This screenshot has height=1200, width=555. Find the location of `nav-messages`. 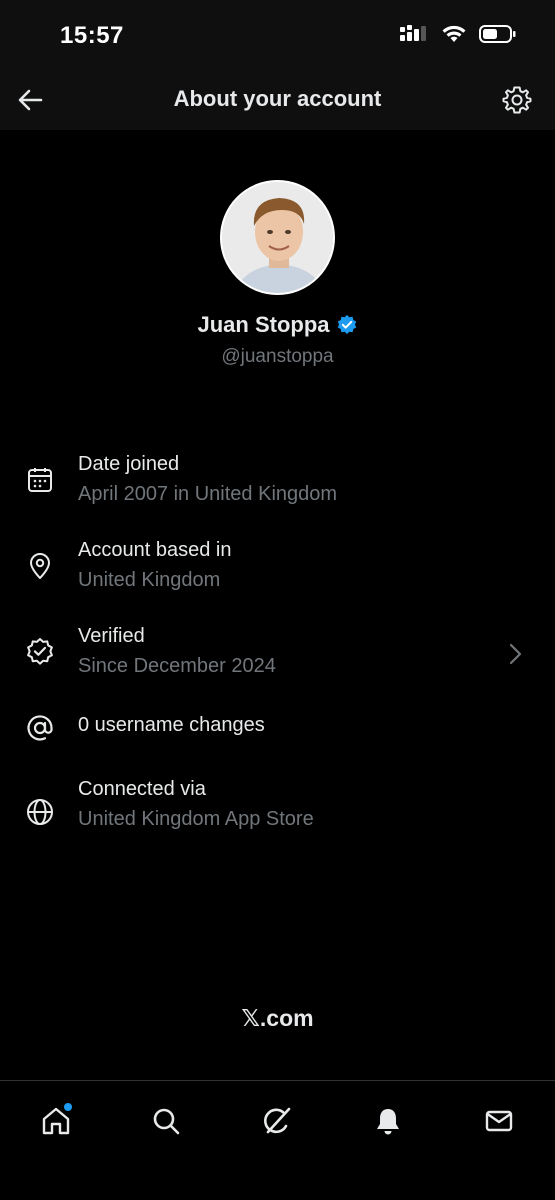

nav-messages is located at coordinates (499, 1121).